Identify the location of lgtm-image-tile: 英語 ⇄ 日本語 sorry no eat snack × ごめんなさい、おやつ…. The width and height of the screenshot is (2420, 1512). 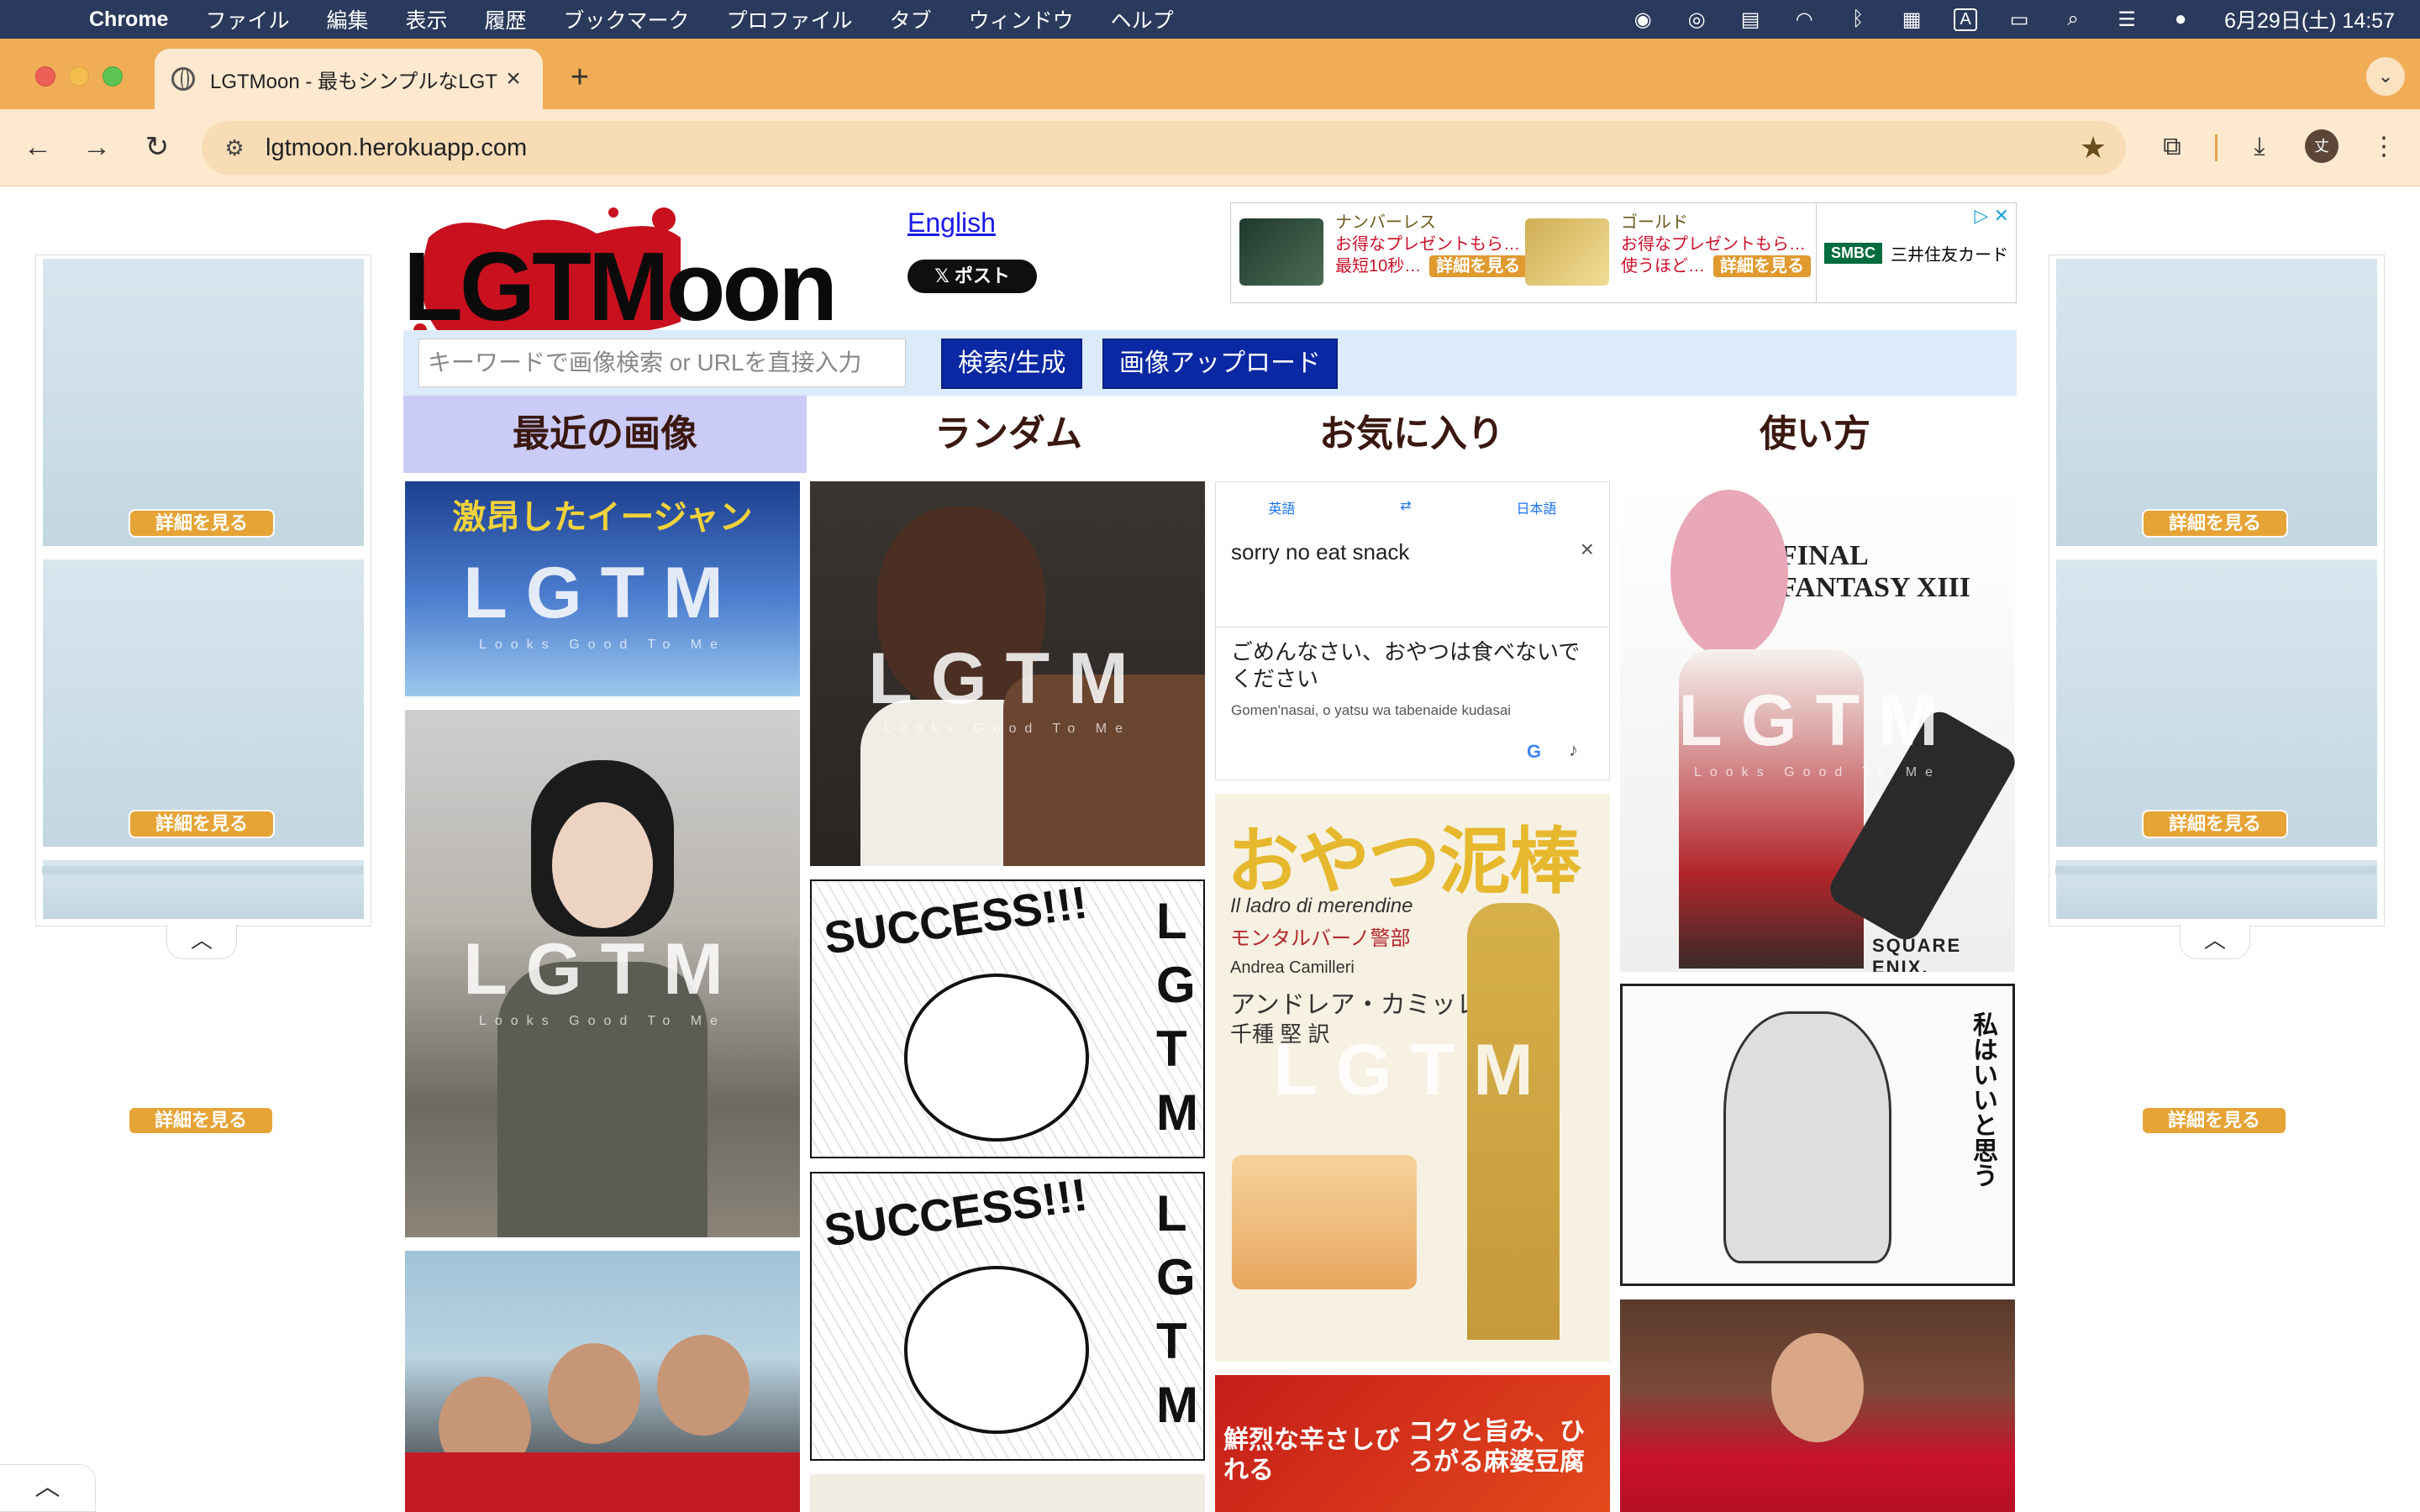
(1412, 630).